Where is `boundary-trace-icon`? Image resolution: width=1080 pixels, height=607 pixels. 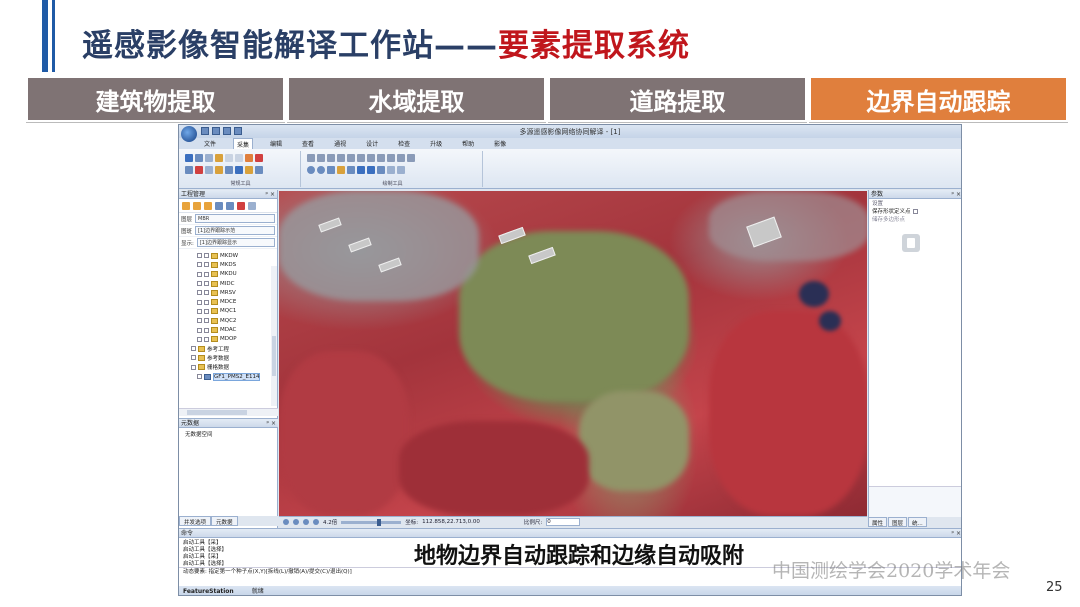
boundary-trace-icon is located at coordinates (361, 170).